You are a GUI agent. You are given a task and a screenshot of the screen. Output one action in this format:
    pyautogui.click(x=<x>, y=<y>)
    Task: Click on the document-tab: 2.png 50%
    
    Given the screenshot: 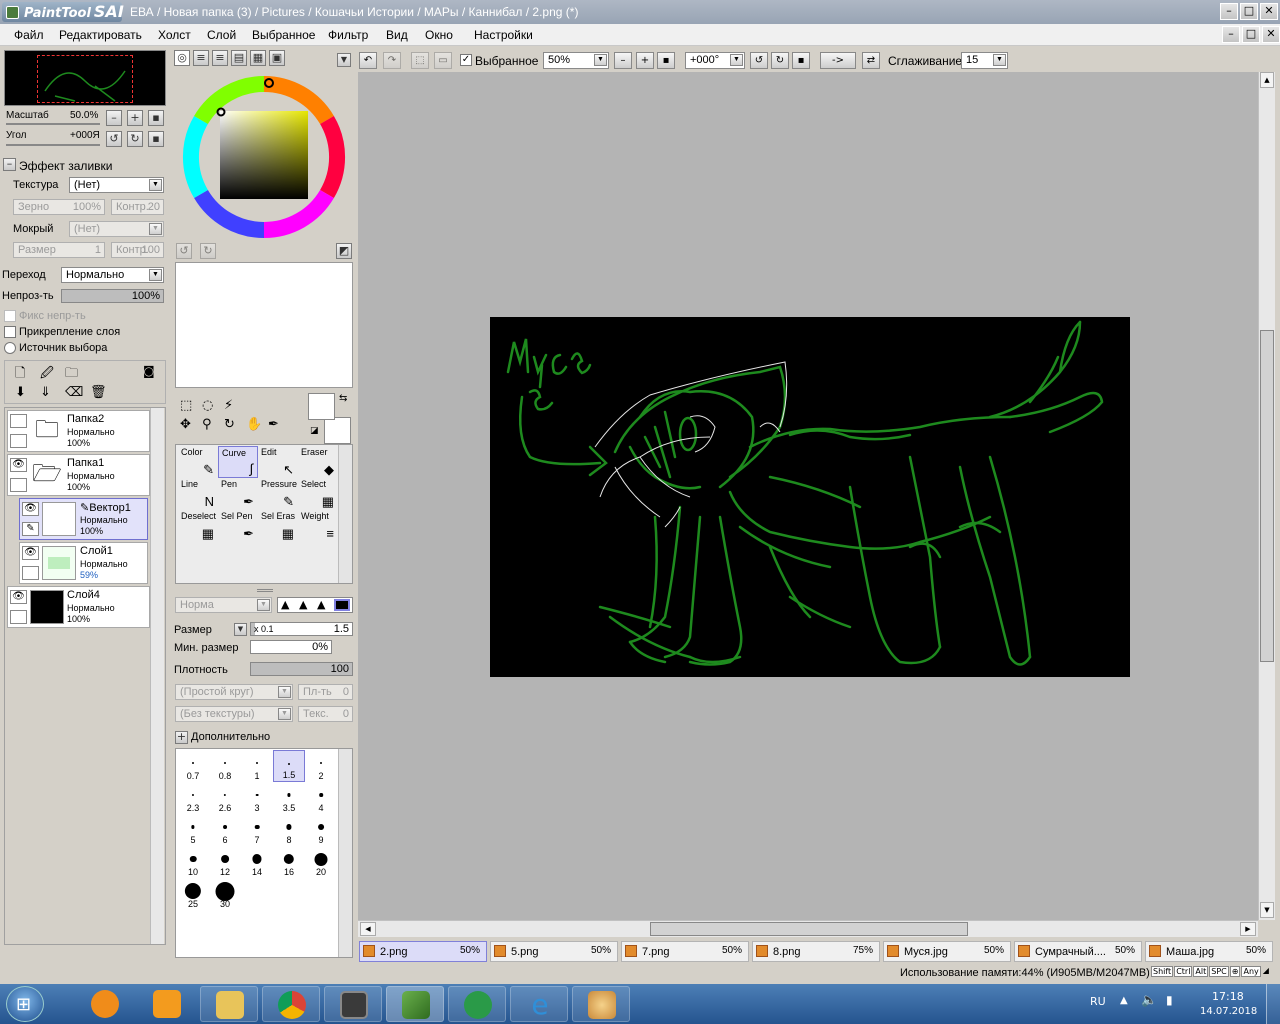 What is the action you would take?
    pyautogui.click(x=423, y=951)
    